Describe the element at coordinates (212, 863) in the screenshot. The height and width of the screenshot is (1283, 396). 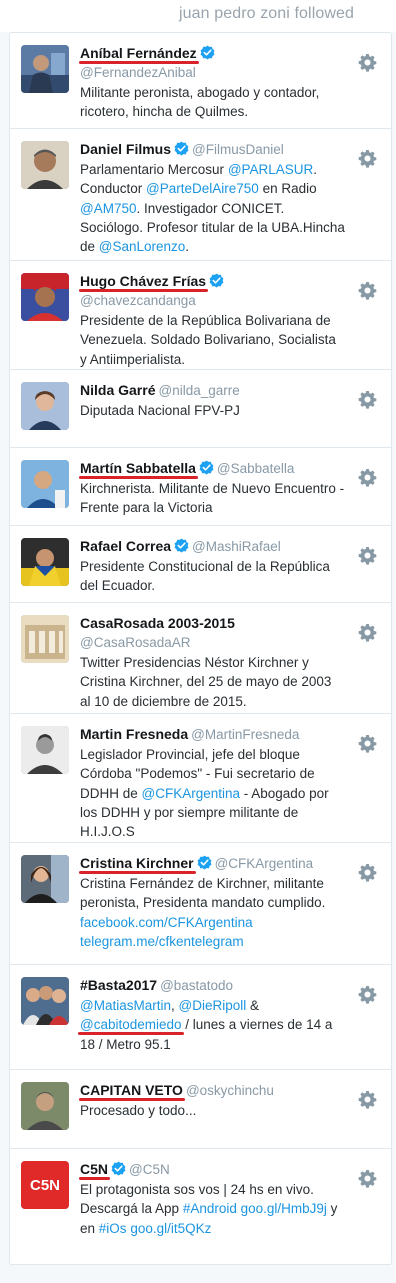
I see `name-line: Cristina Kirchner @CFKArgentina` at that location.